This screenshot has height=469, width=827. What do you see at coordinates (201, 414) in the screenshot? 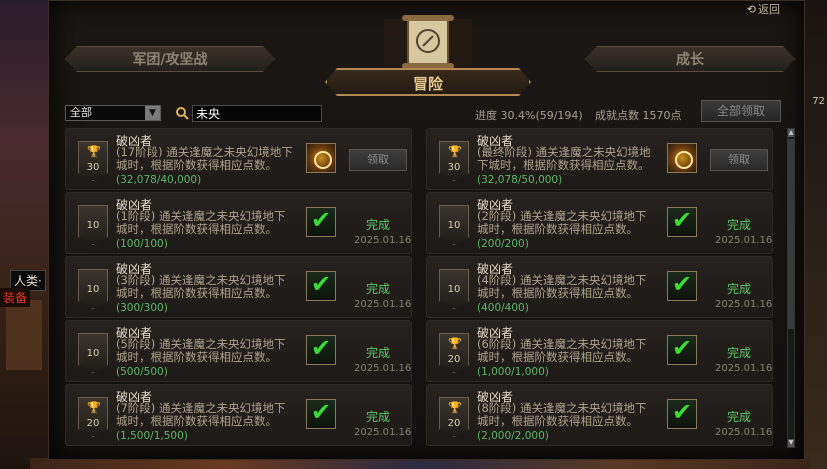
I see `achievement-description: (7阶段) 通关逢魔之未央幻境地下城时，根据阶数获得相应点数。` at bounding box center [201, 414].